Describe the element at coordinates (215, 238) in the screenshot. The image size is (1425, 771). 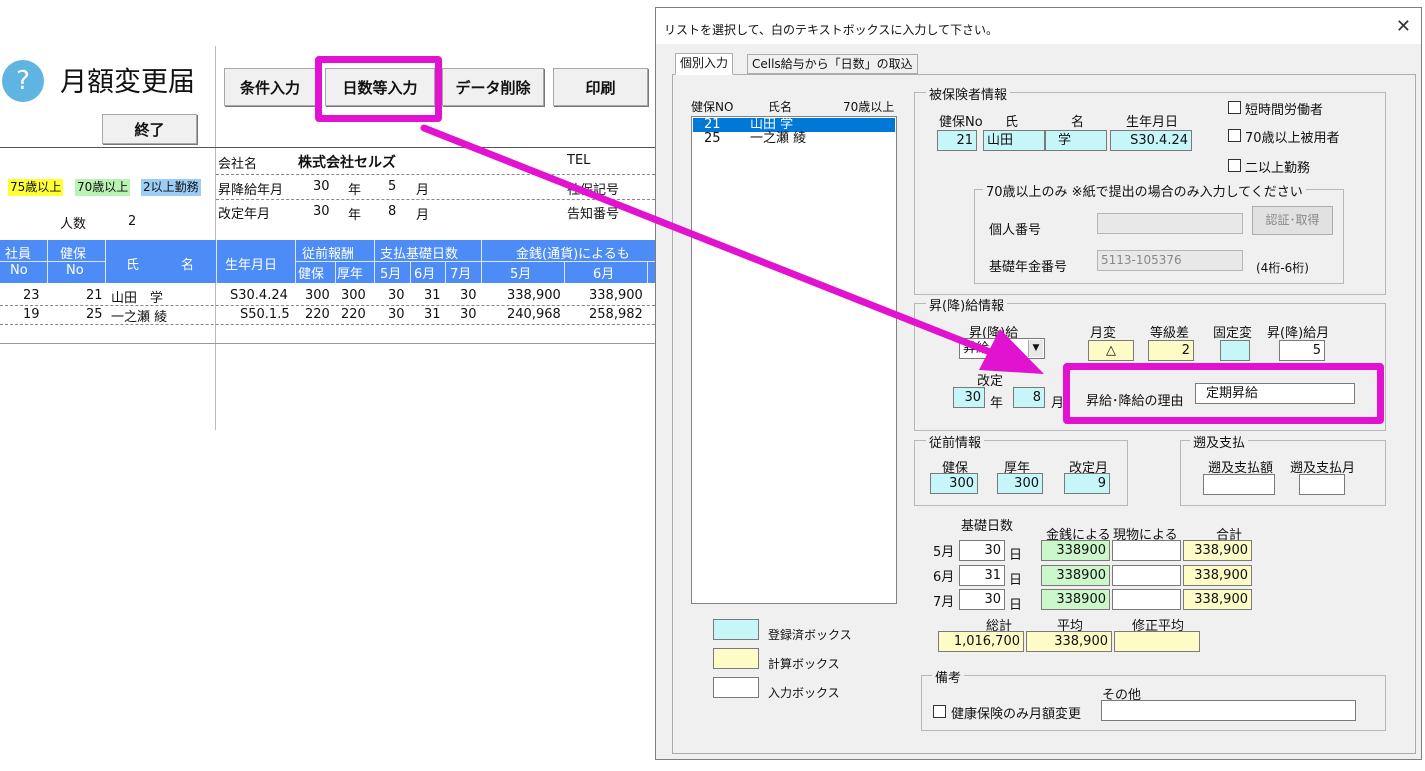
I see `sheet-divider` at that location.